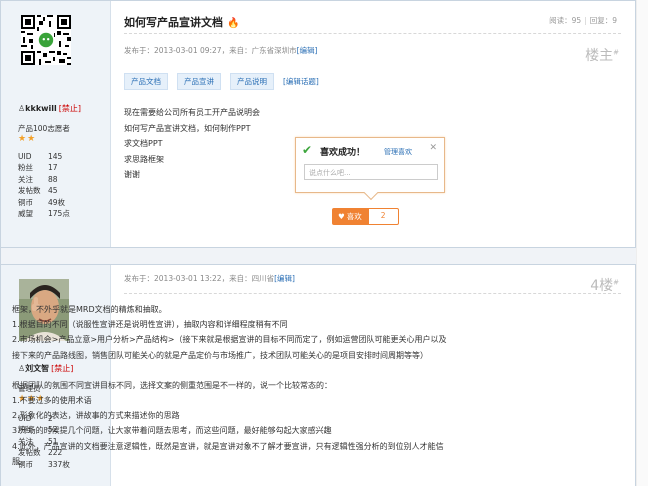 This screenshot has width=648, height=486. Describe the element at coordinates (25, 179) in the screenshot. I see `stat-label: 关注` at that location.